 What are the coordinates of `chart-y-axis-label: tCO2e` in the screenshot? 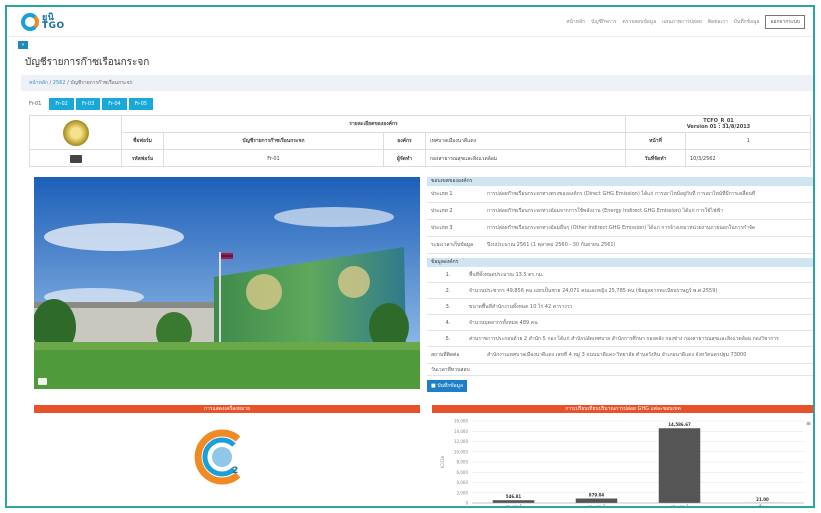 It's located at (442, 461).